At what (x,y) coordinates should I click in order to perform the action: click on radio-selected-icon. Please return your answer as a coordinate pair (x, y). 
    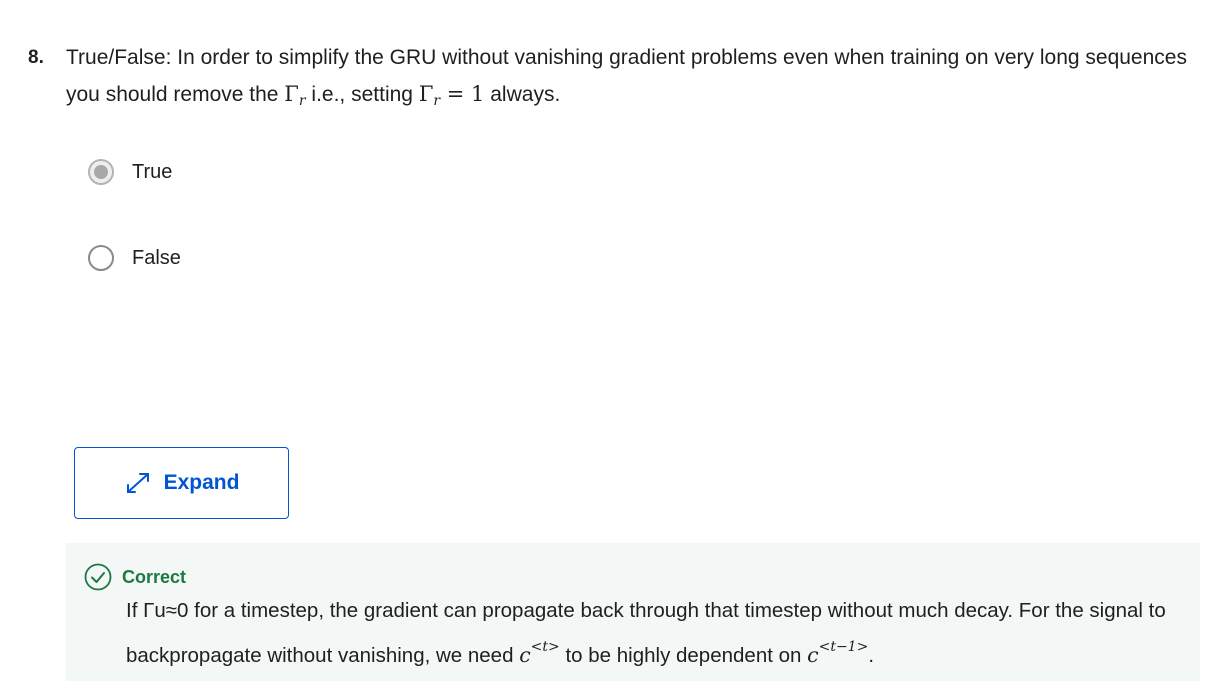
    Looking at the image, I should click on (101, 172).